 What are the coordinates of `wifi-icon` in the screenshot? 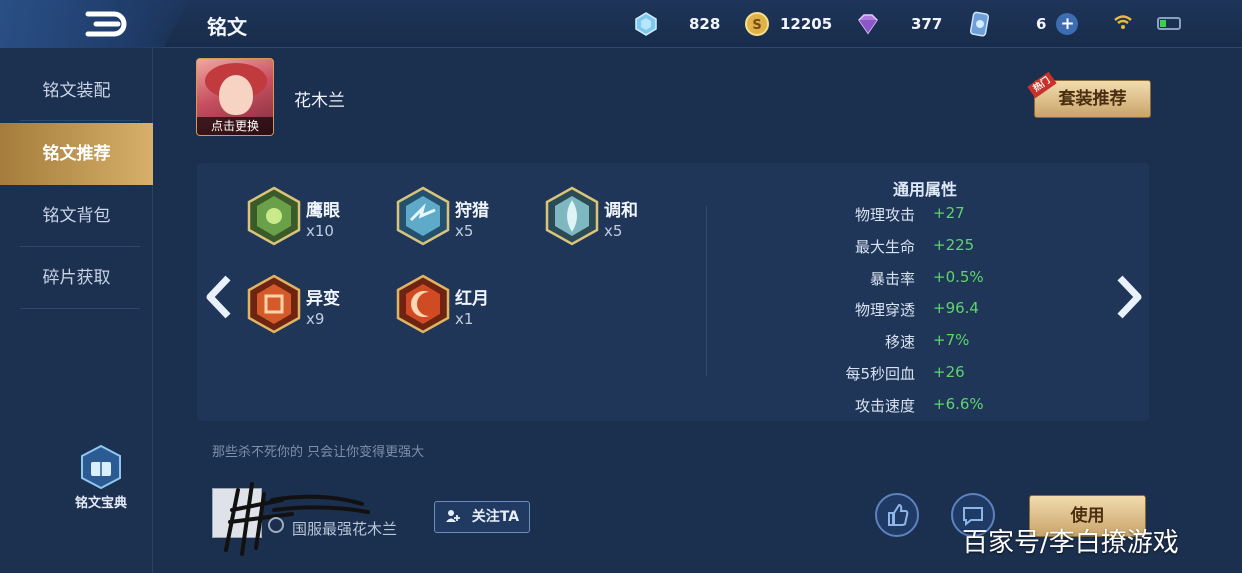 It's located at (1123, 22).